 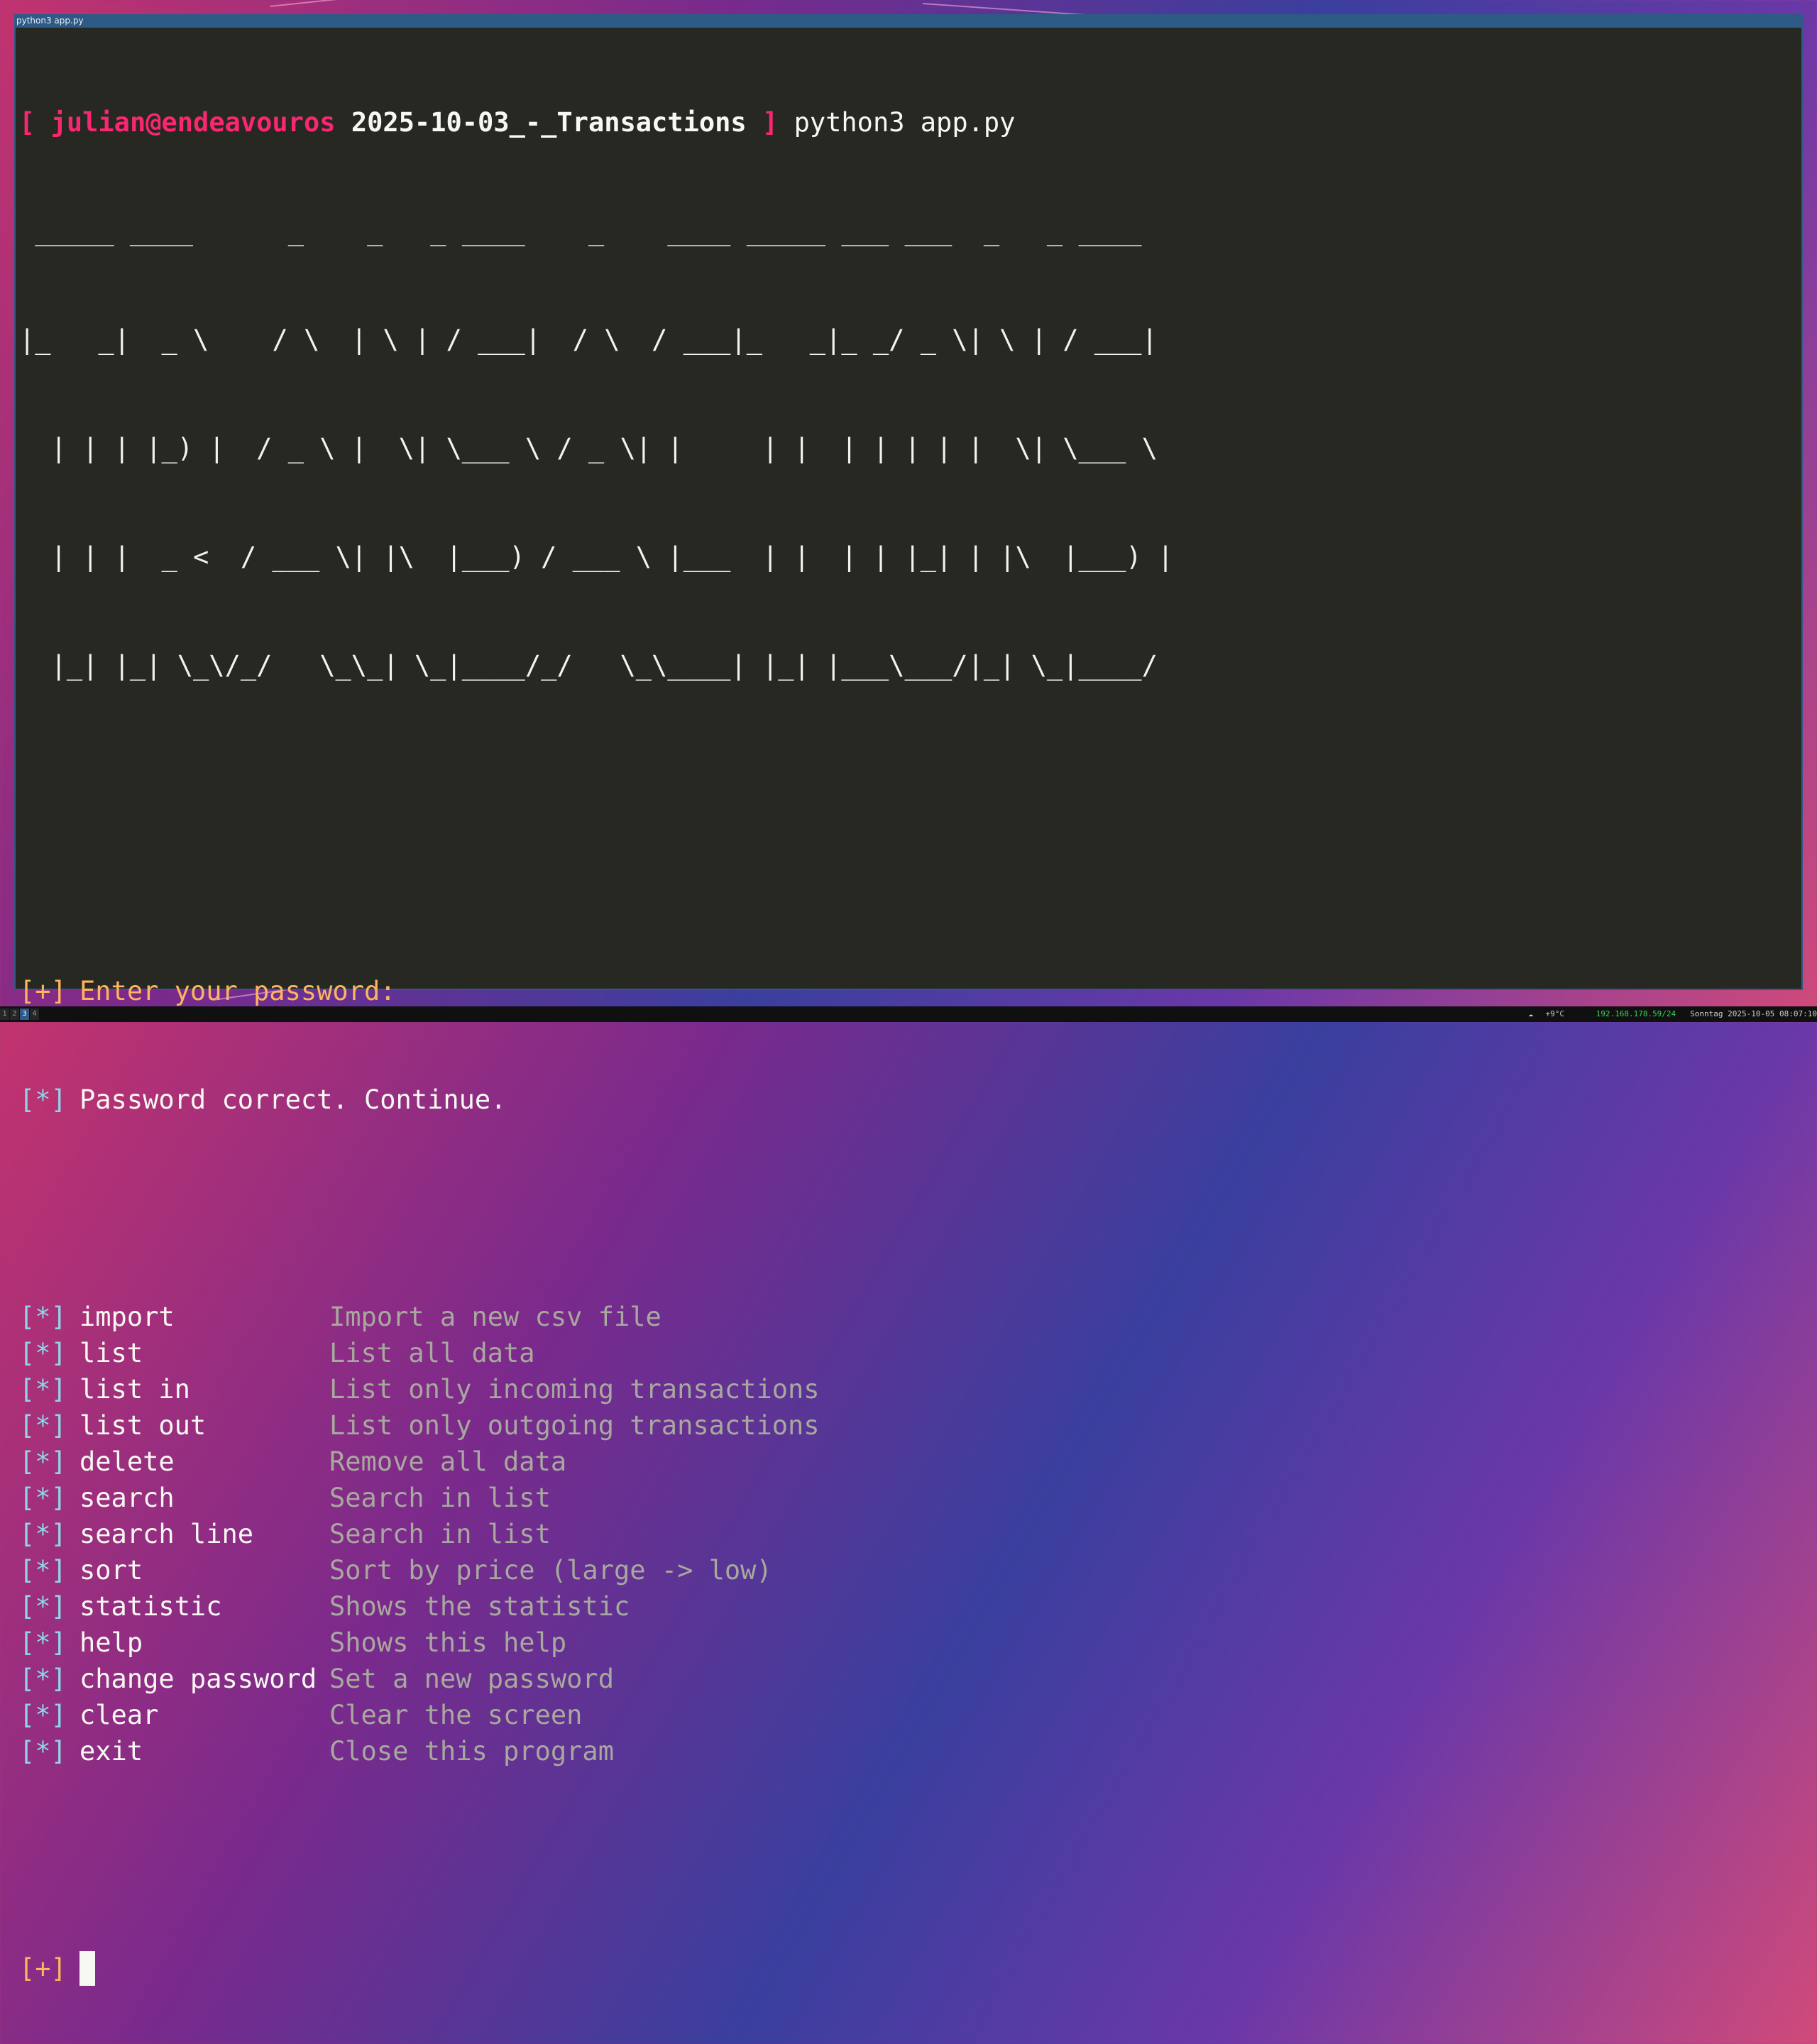 I want to click on temperature: +9°C, so click(x=1555, y=1013).